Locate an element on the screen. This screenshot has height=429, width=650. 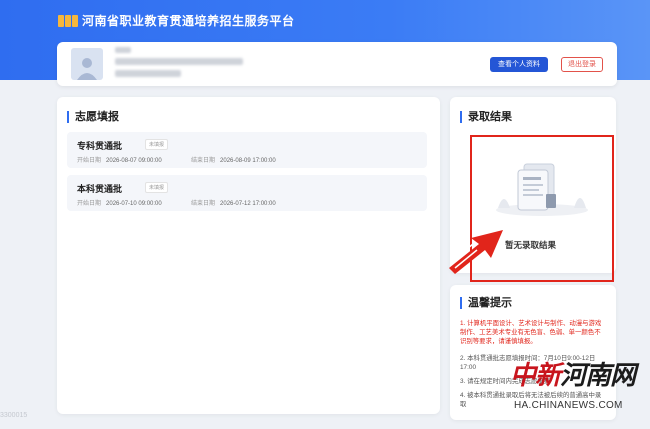
start-date: 开始日期 2026-07-10 09:00:00 is located at coordinates (119, 202).